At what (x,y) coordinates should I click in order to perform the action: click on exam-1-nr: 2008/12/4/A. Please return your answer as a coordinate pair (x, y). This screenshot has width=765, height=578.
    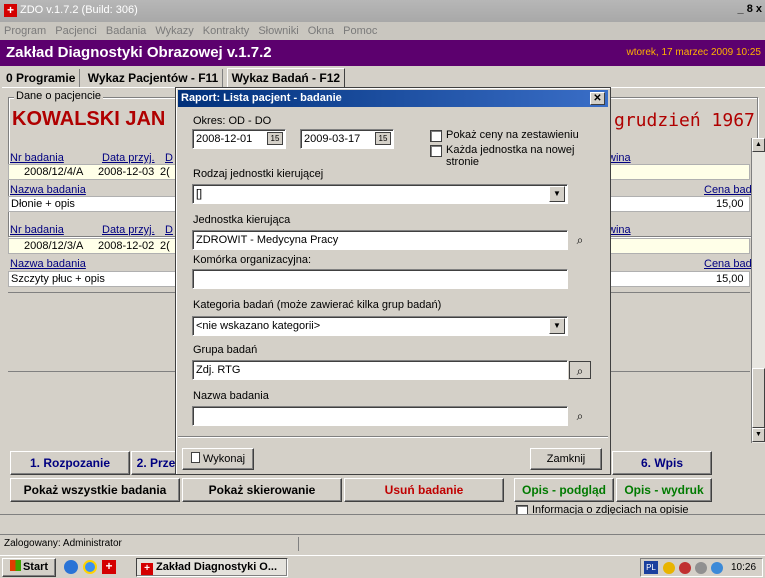
    Looking at the image, I should click on (54, 172).